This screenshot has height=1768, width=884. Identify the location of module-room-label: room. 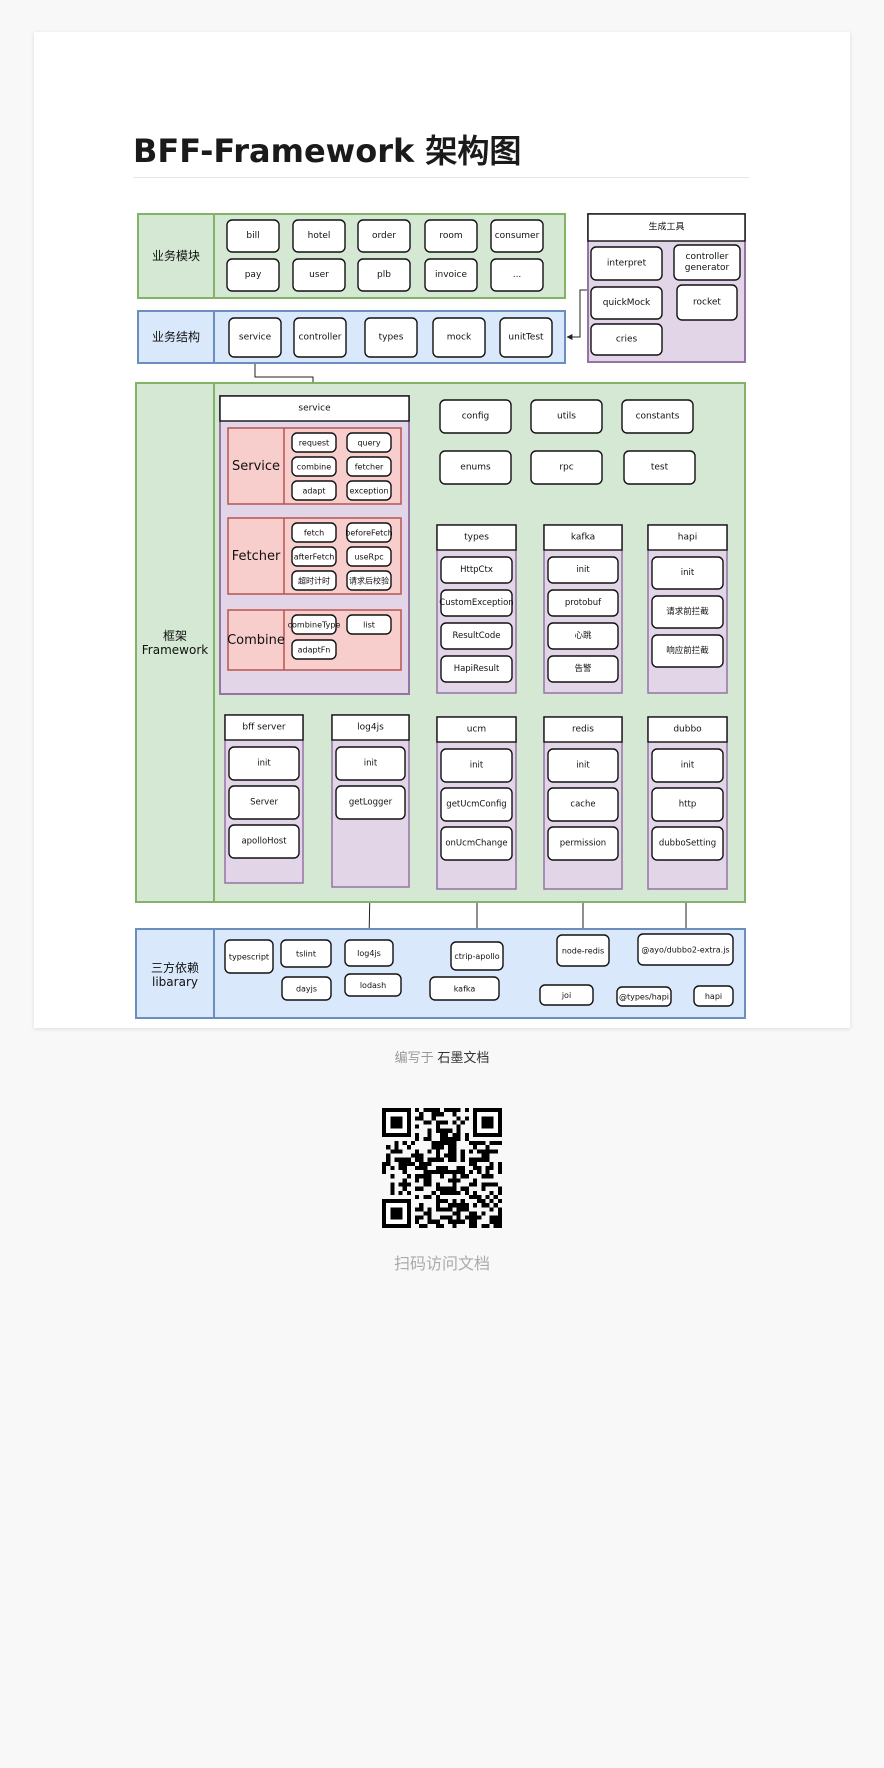
(450, 236).